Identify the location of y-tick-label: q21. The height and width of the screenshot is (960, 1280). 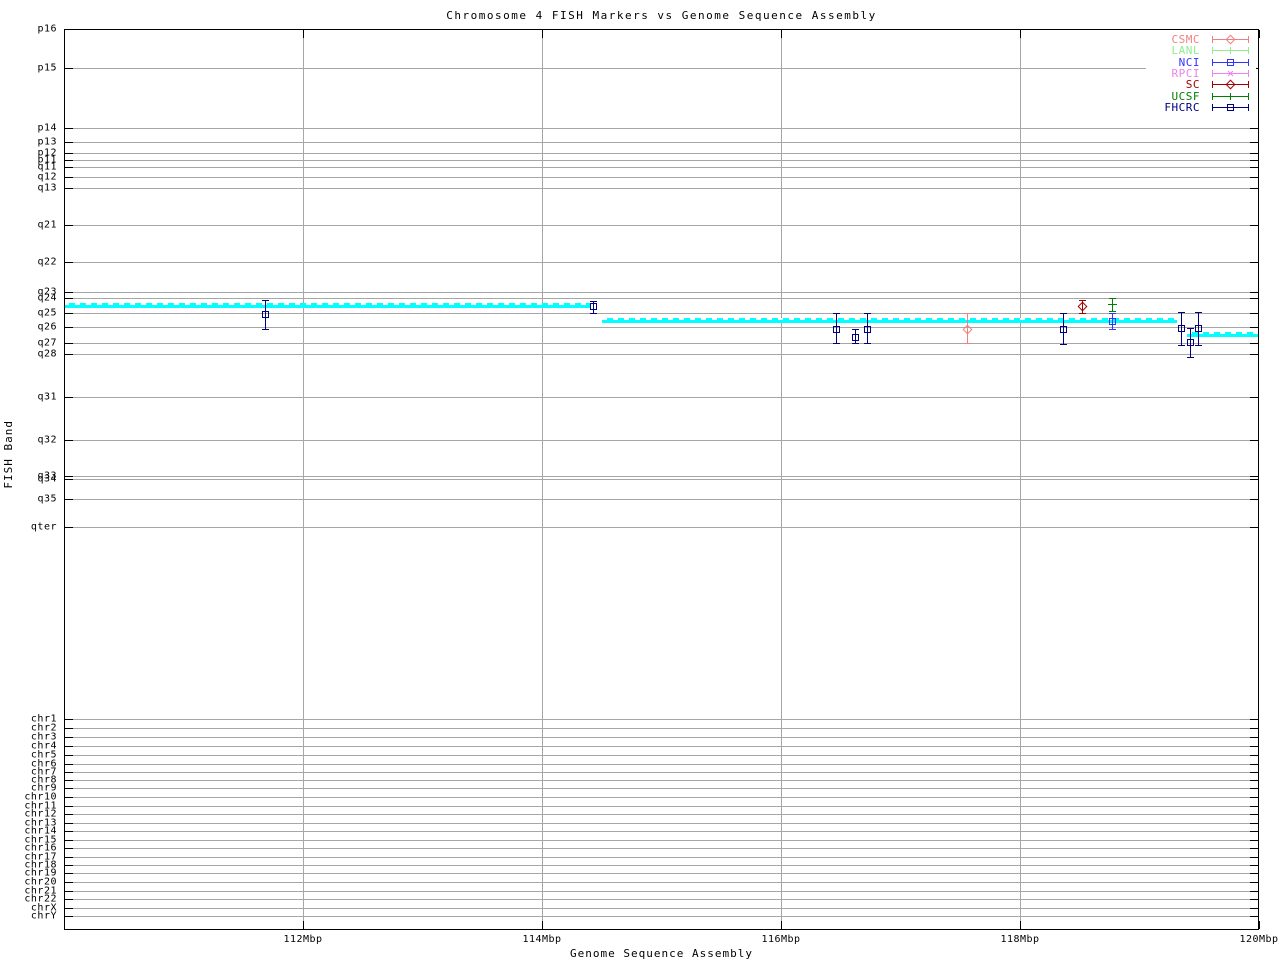
(47, 225).